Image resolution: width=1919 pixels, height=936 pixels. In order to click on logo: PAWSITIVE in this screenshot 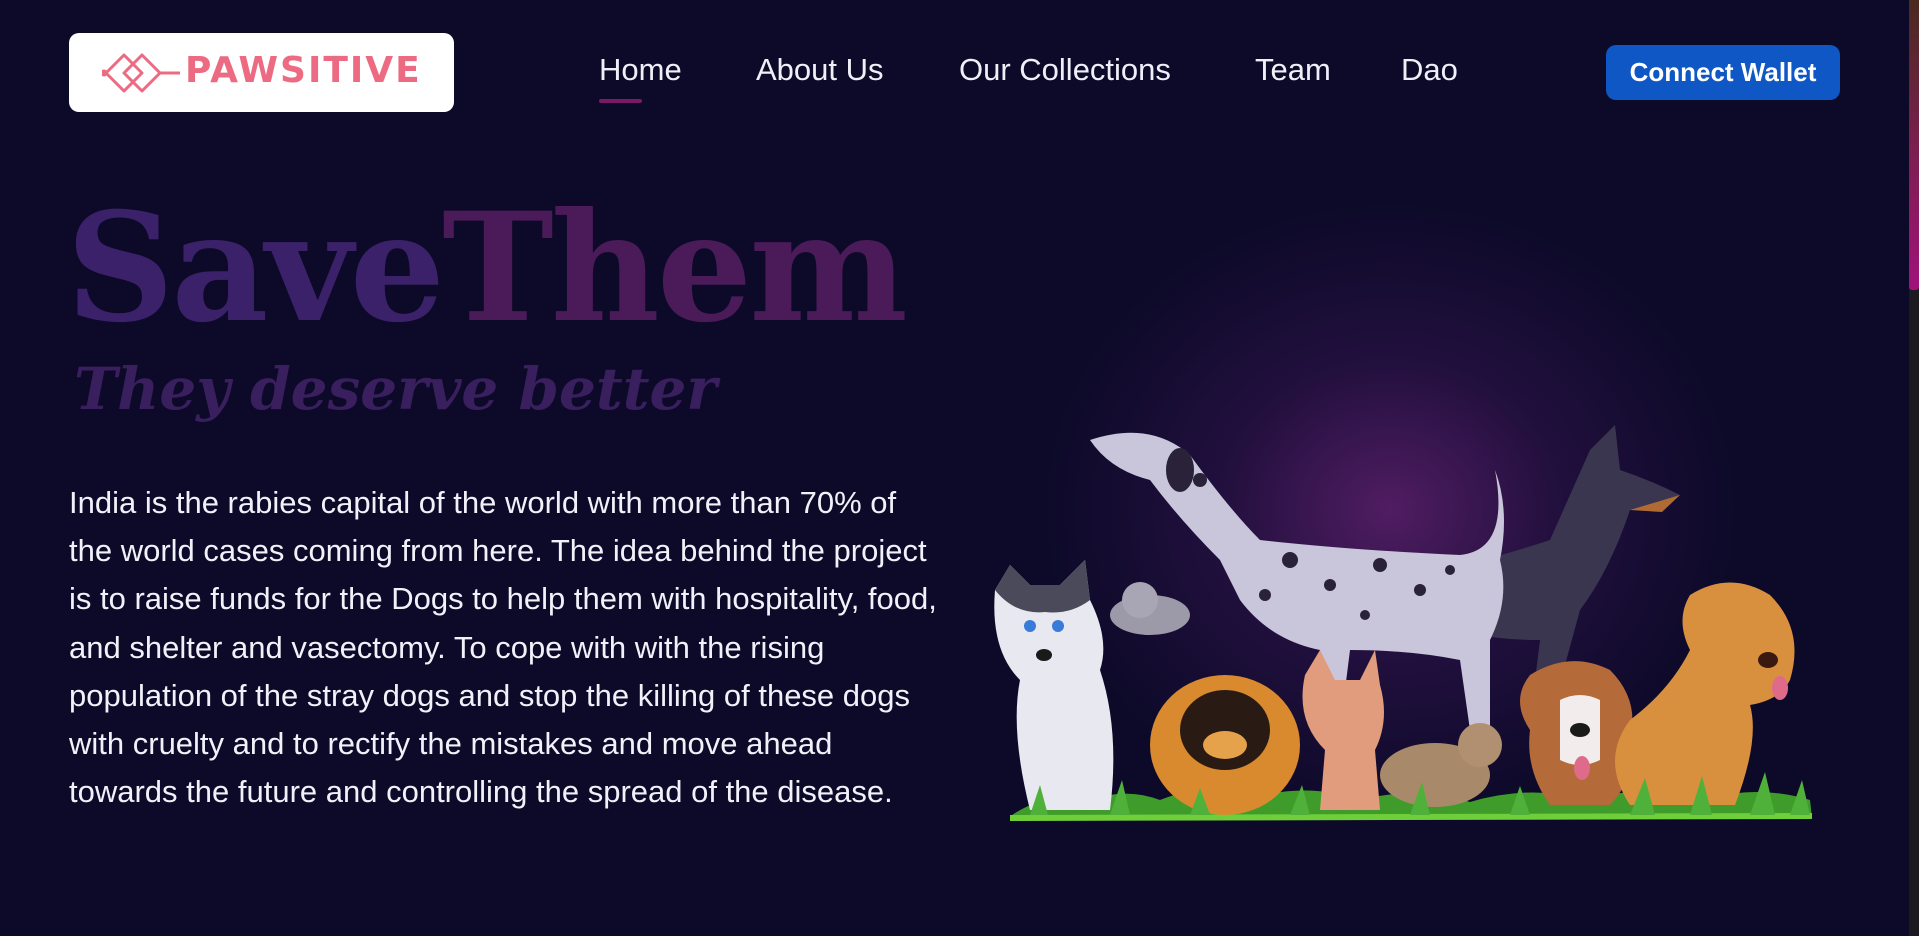, I will do `click(261, 72)`.